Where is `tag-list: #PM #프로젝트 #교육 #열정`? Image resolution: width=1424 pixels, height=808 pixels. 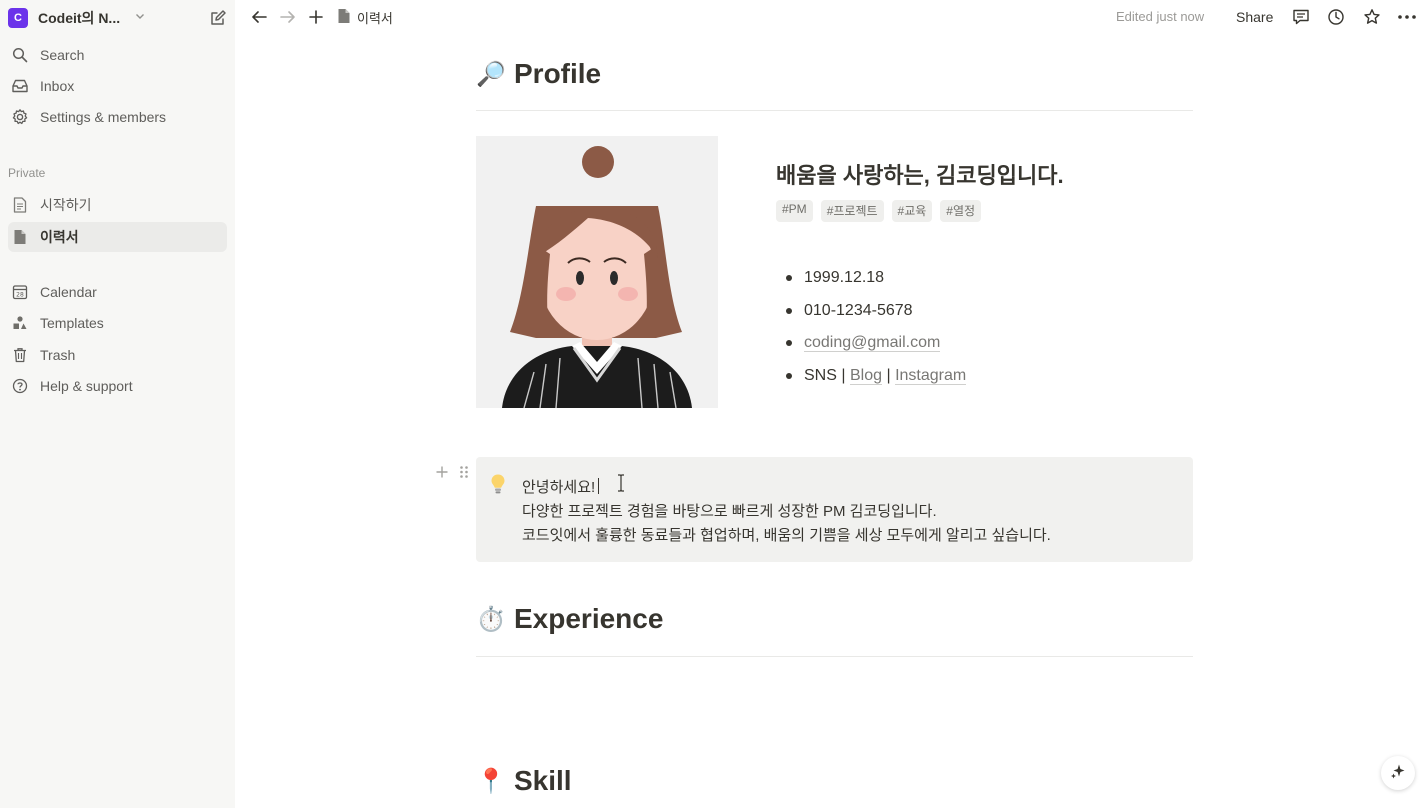 tag-list: #PM #프로젝트 #교육 #열정 is located at coordinates (879, 211).